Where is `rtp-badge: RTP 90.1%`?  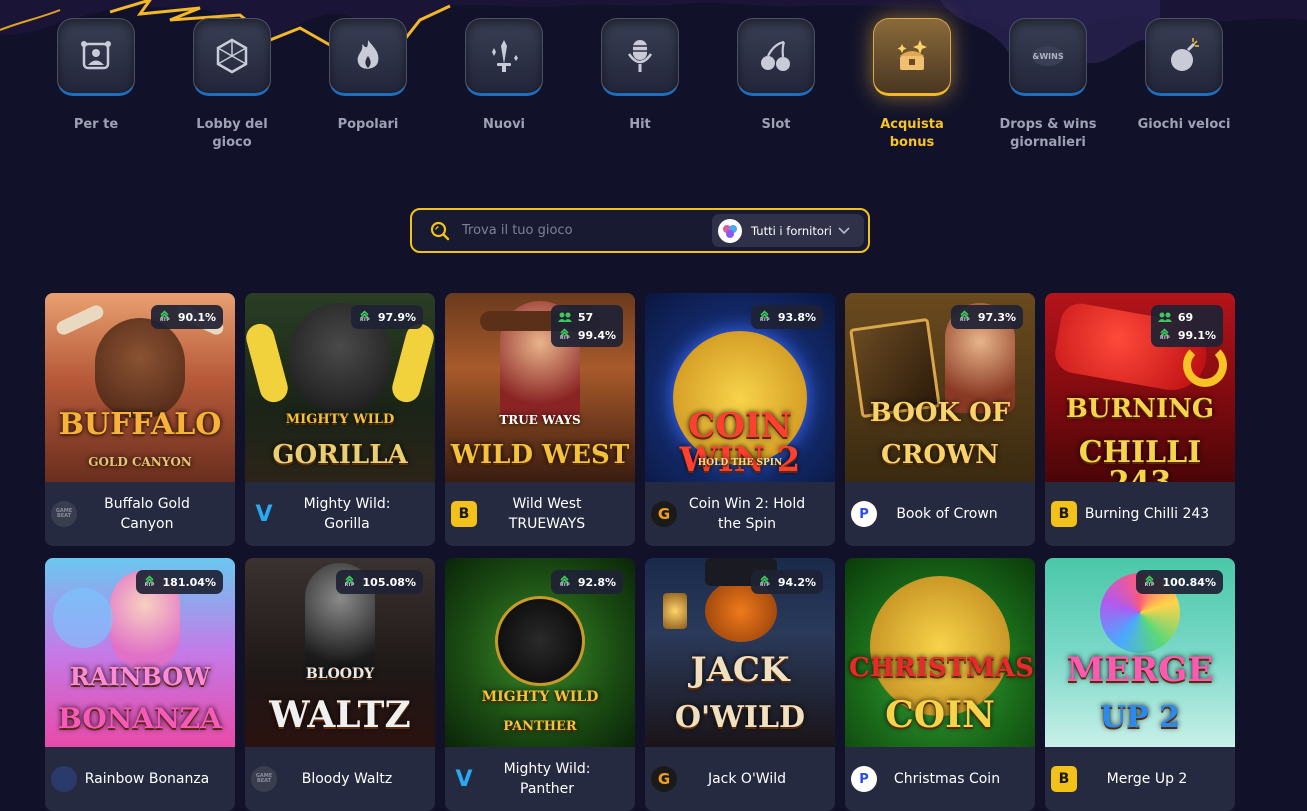 rtp-badge: RTP 90.1% is located at coordinates (186, 317).